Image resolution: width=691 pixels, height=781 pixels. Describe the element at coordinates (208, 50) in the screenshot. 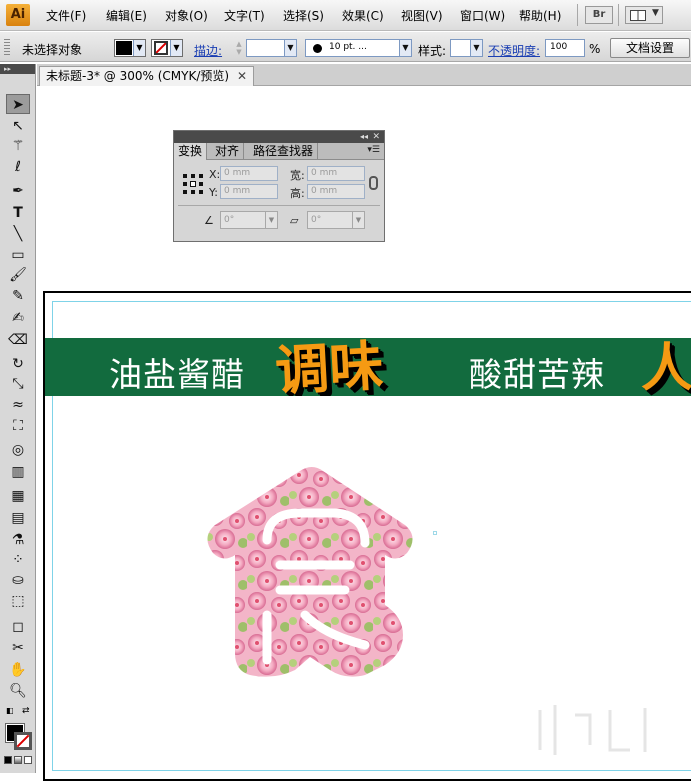

I see `stroke-label: 描边:` at that location.